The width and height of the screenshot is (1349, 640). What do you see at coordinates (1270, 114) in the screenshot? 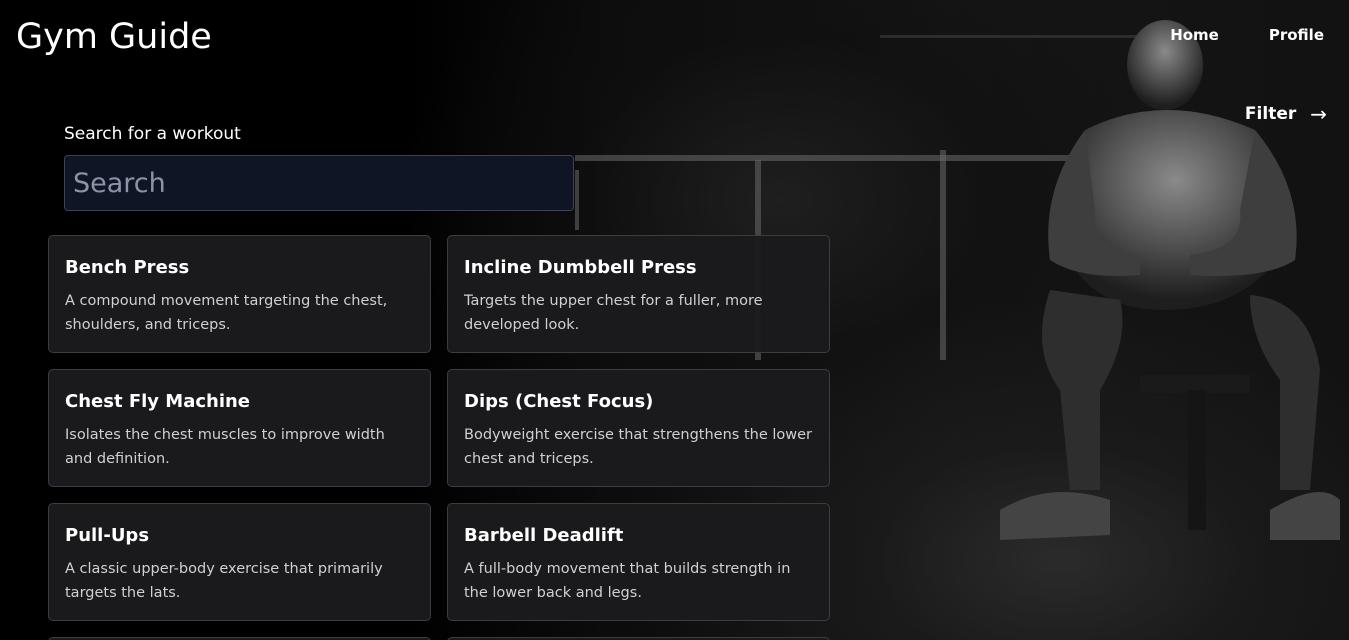
I see `filter-label: Filter` at bounding box center [1270, 114].